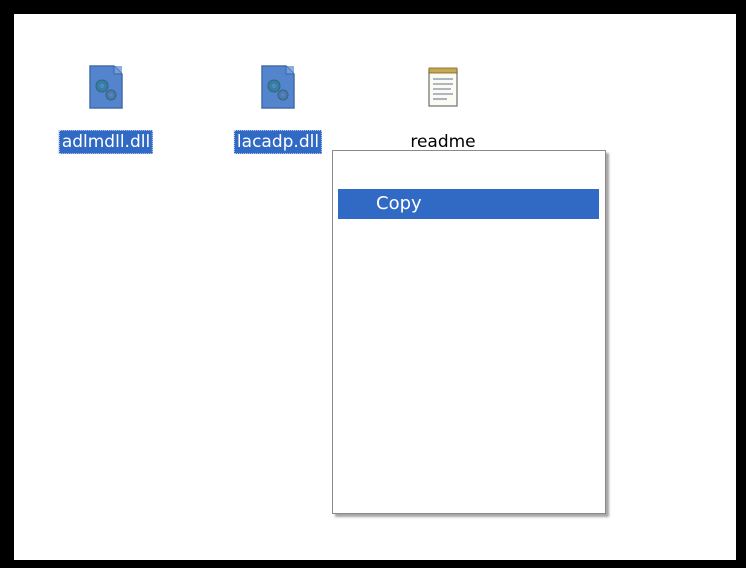 This screenshot has height=568, width=746. I want to click on file-item-readme: readme, so click(443, 114).